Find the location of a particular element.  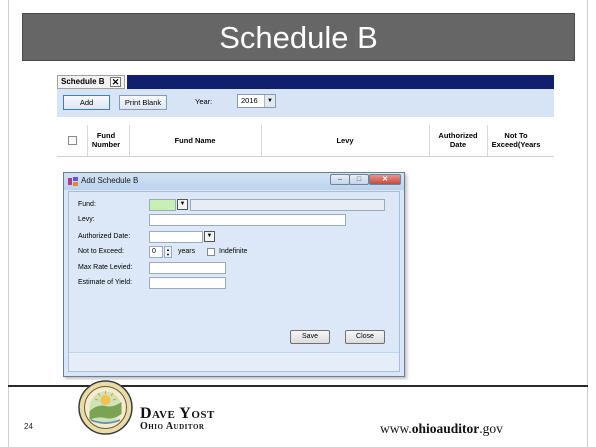

fund-select is located at coordinates (162, 205).